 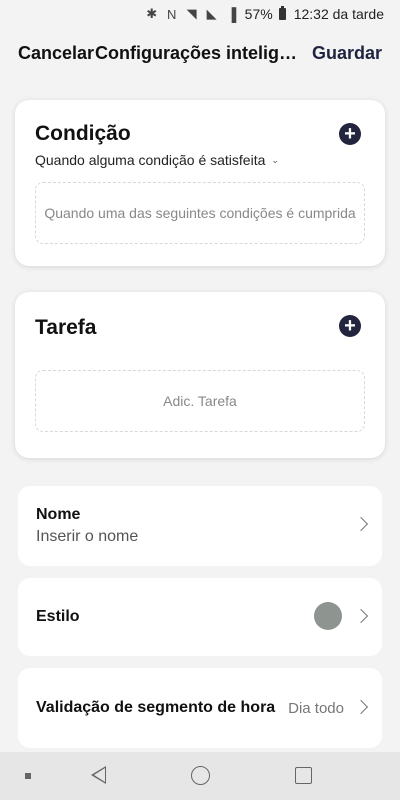 What do you see at coordinates (200, 526) in the screenshot?
I see `name-row: Nome Inserir o nome` at bounding box center [200, 526].